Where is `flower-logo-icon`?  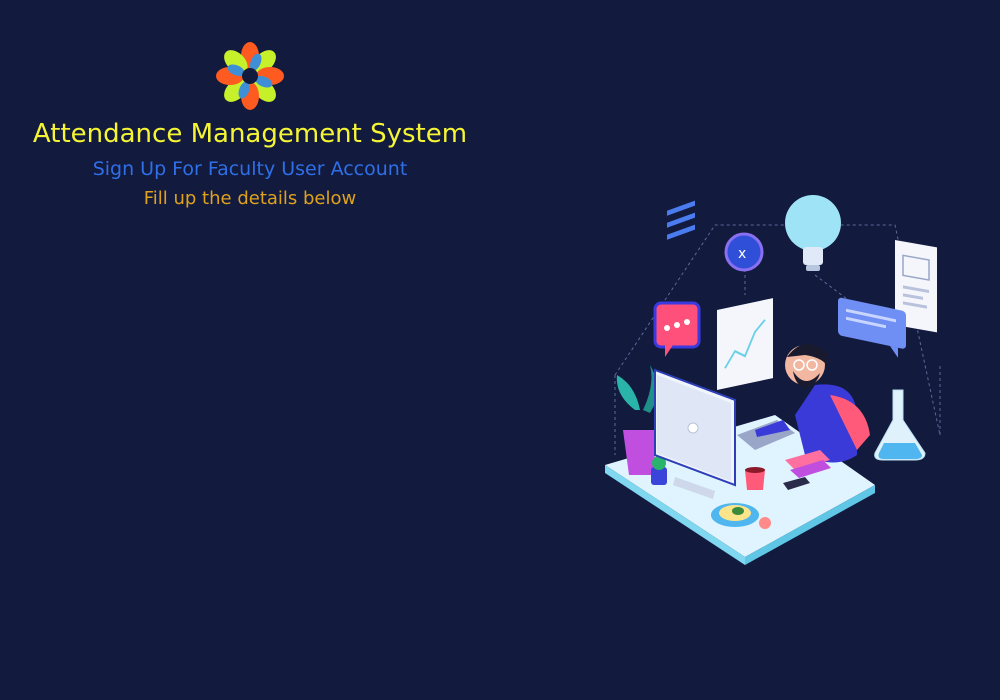
flower-logo-icon is located at coordinates (250, 76).